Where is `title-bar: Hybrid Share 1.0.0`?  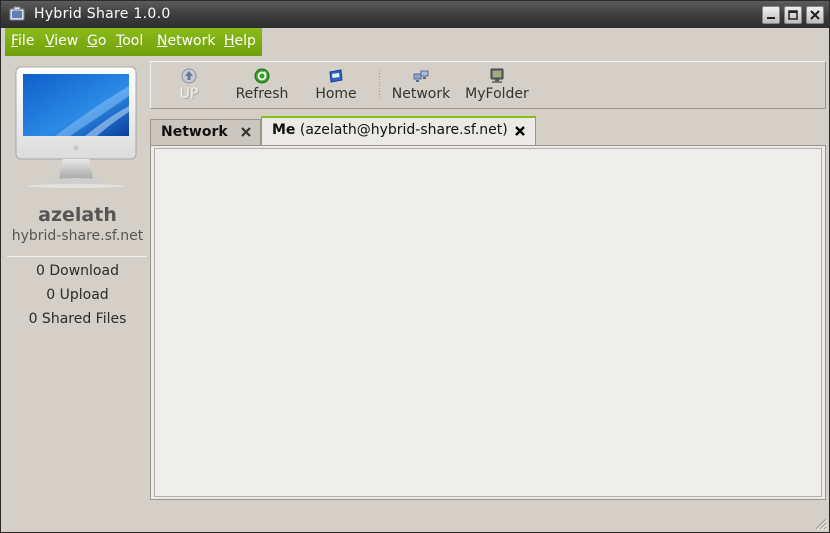
title-bar: Hybrid Share 1.0.0 is located at coordinates (415, 14).